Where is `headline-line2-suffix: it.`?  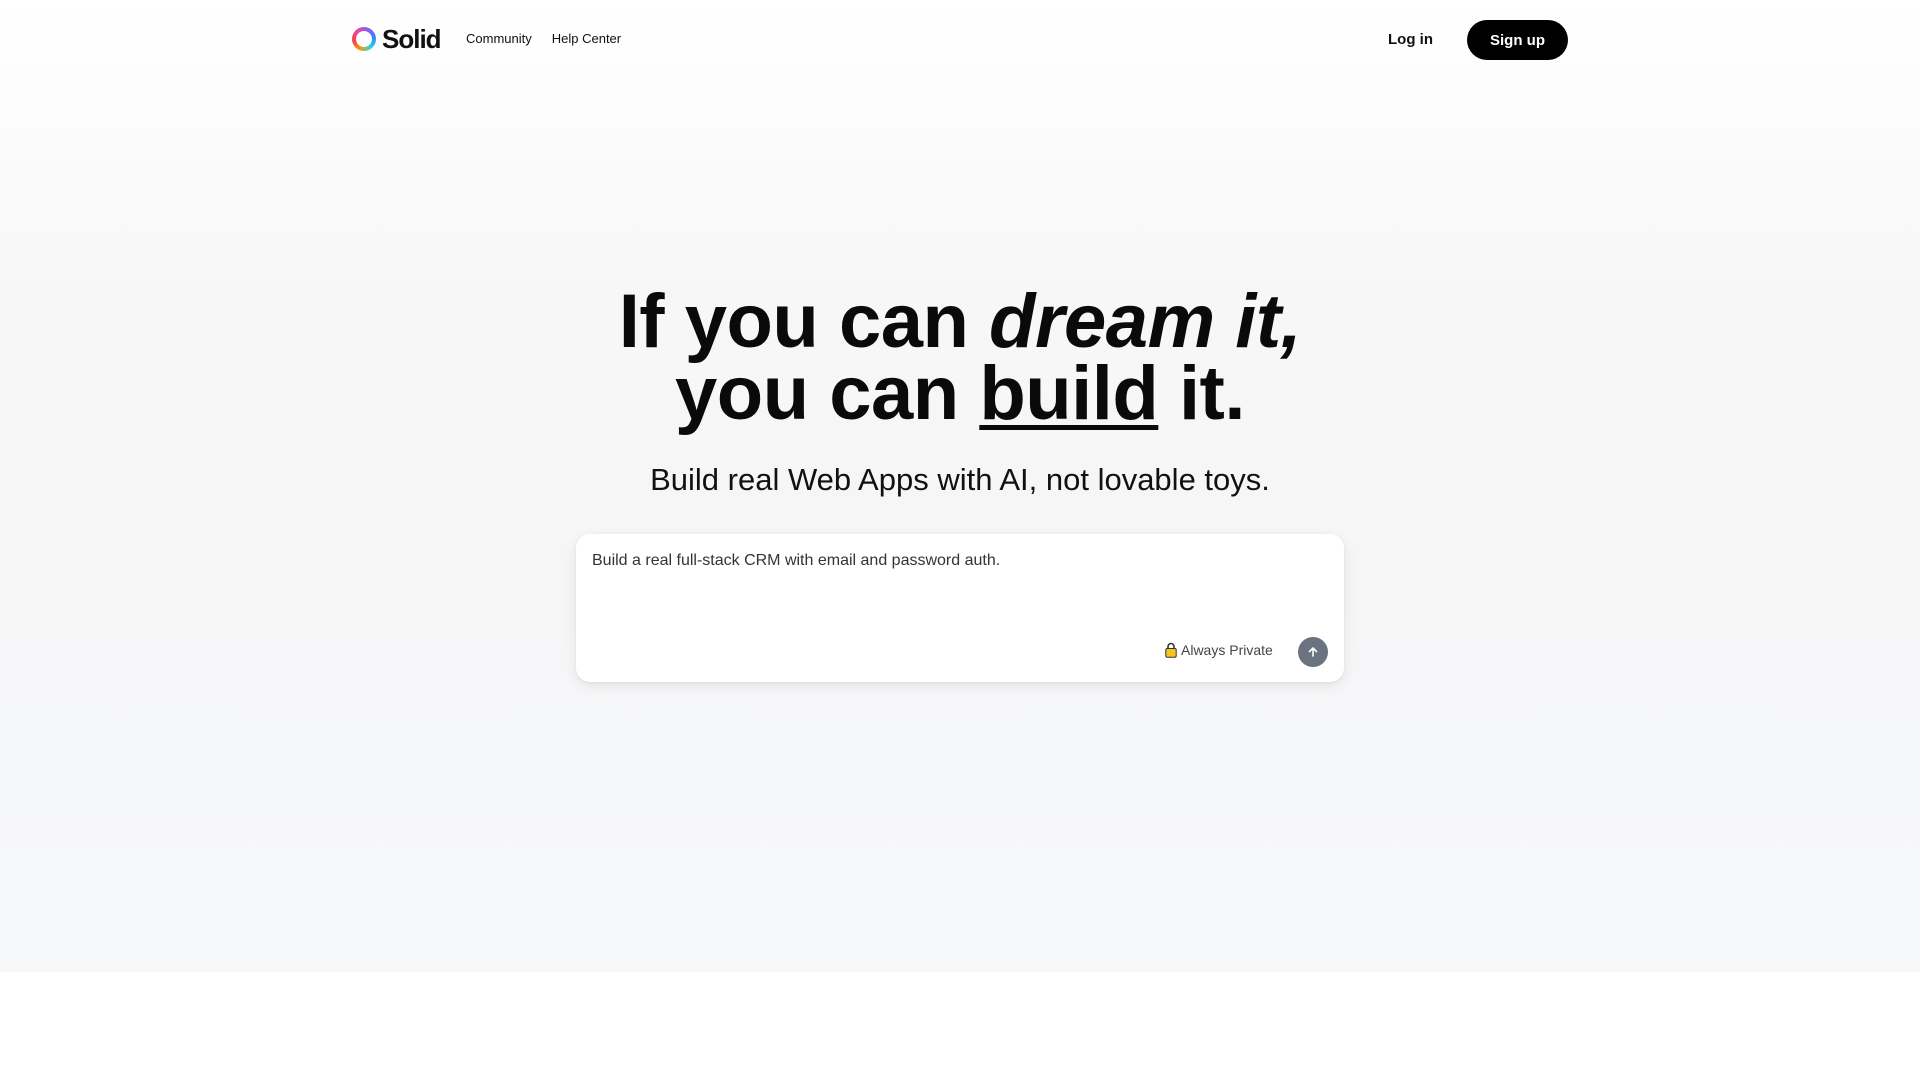 headline-line2-suffix: it. is located at coordinates (1202, 393).